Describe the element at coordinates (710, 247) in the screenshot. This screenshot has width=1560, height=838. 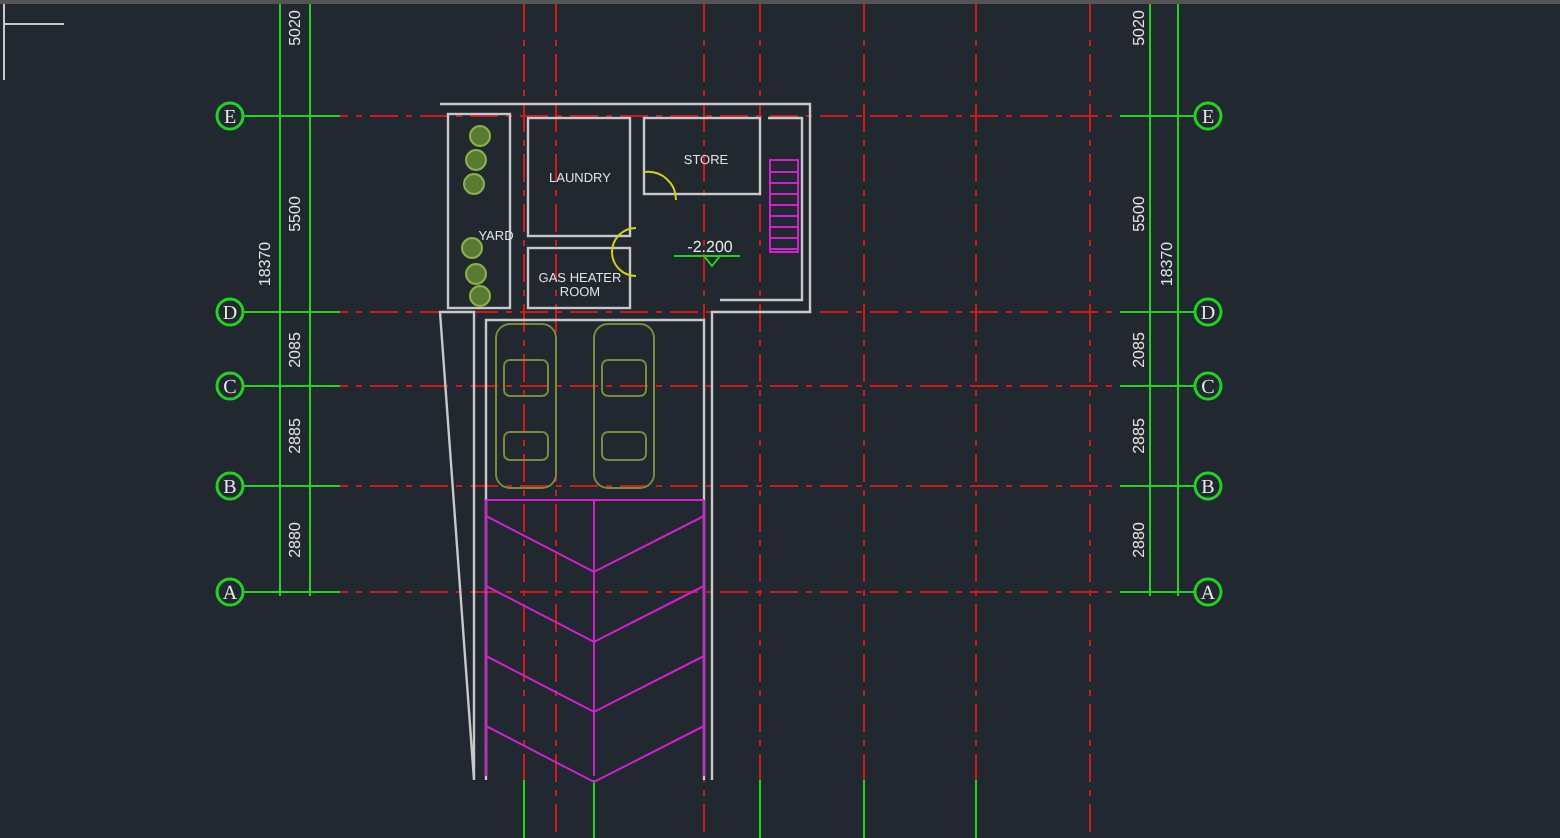
I see `level-text: -2.200` at that location.